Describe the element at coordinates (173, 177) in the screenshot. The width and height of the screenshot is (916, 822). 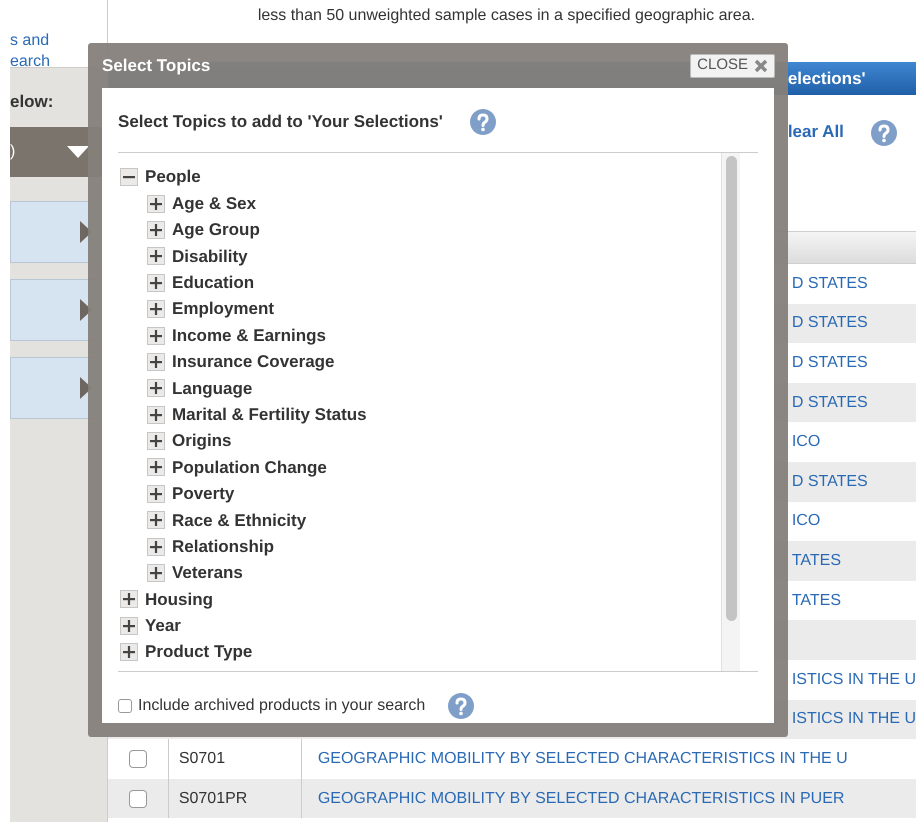
I see `tree-item: People` at that location.